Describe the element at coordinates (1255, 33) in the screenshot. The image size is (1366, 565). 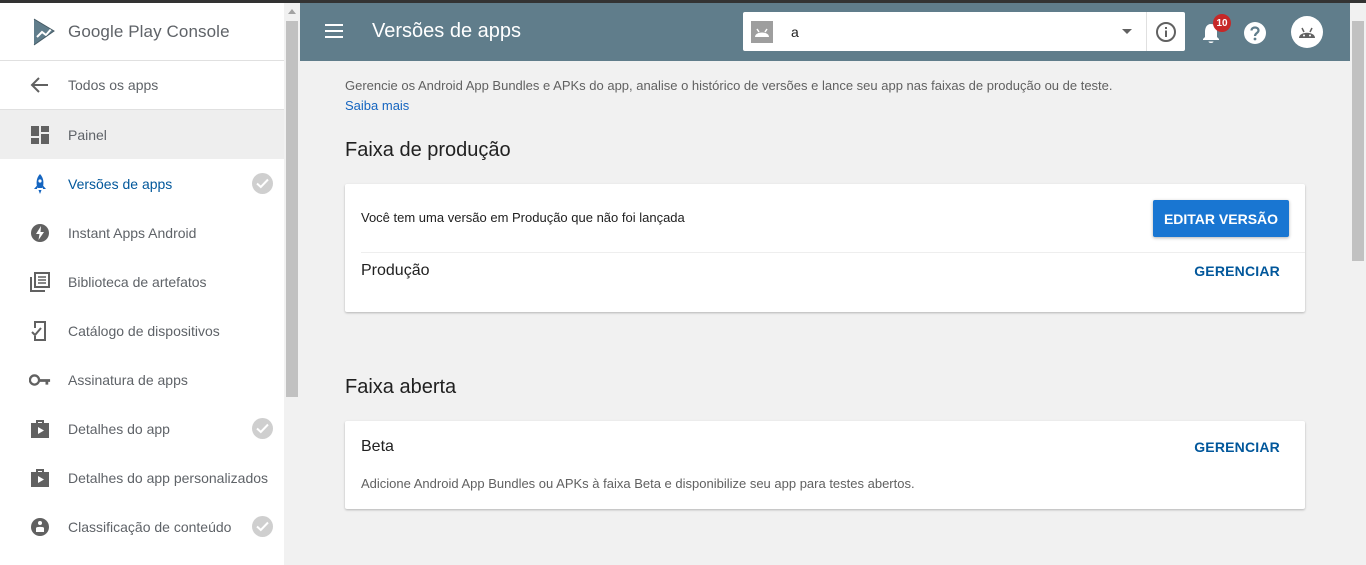
I see `help-icon` at that location.